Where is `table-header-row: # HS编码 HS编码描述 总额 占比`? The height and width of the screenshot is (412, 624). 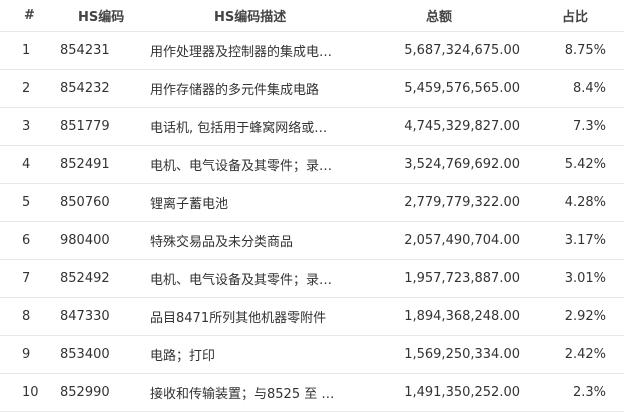 table-header-row: # HS编码 HS编码描述 总额 占比 is located at coordinates (312, 16).